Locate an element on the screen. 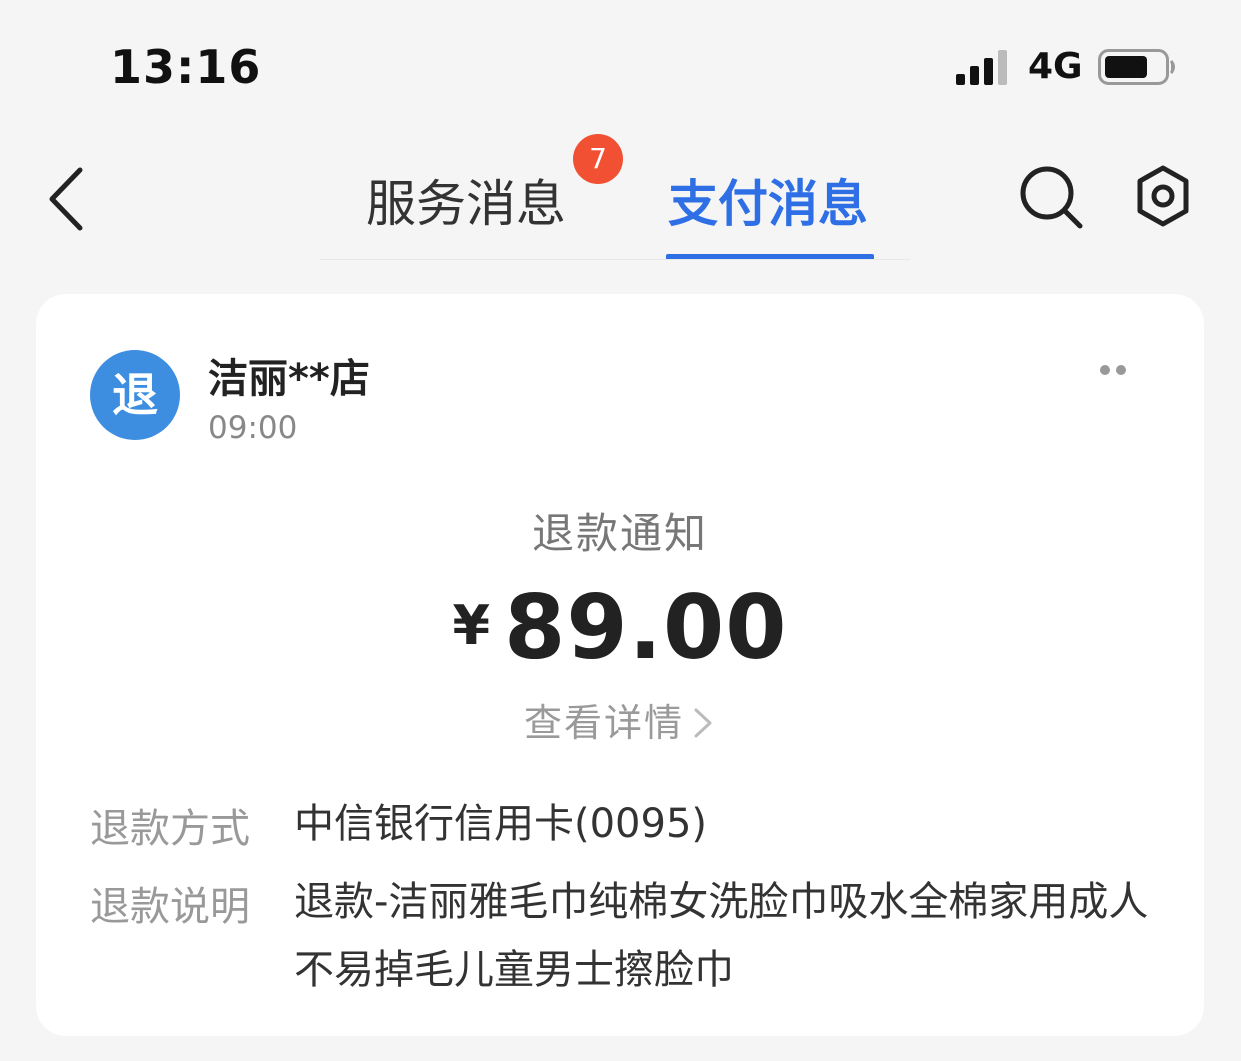 This screenshot has height=1061, width=1241. amount-value: 89.00 is located at coordinates (646, 627).